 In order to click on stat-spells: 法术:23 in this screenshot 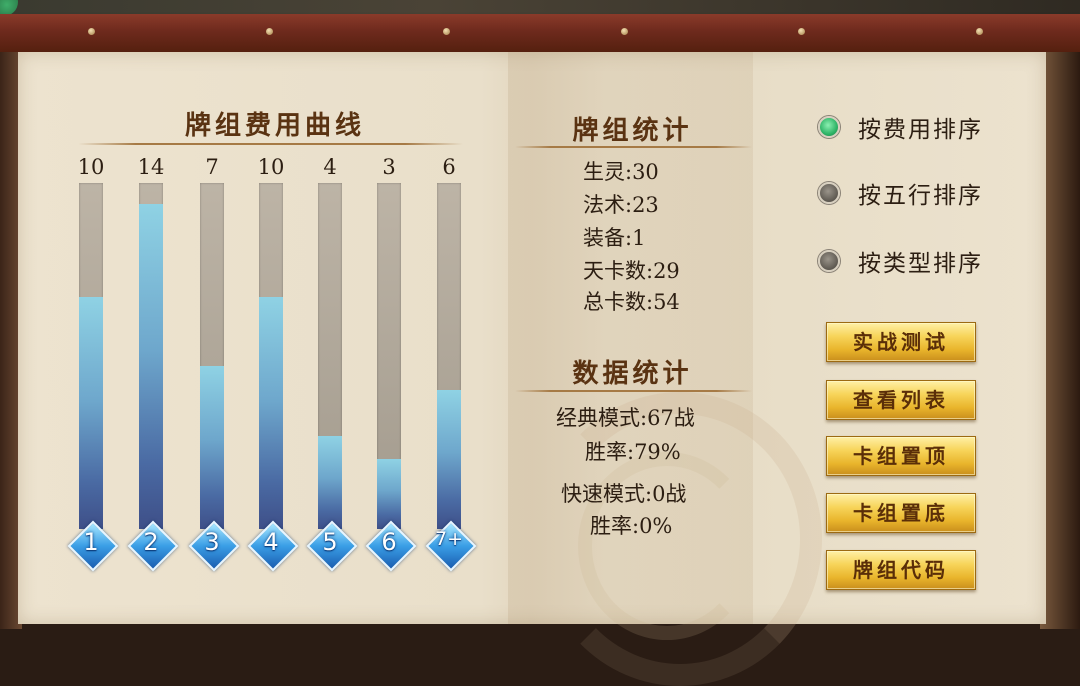, I will do `click(621, 205)`.